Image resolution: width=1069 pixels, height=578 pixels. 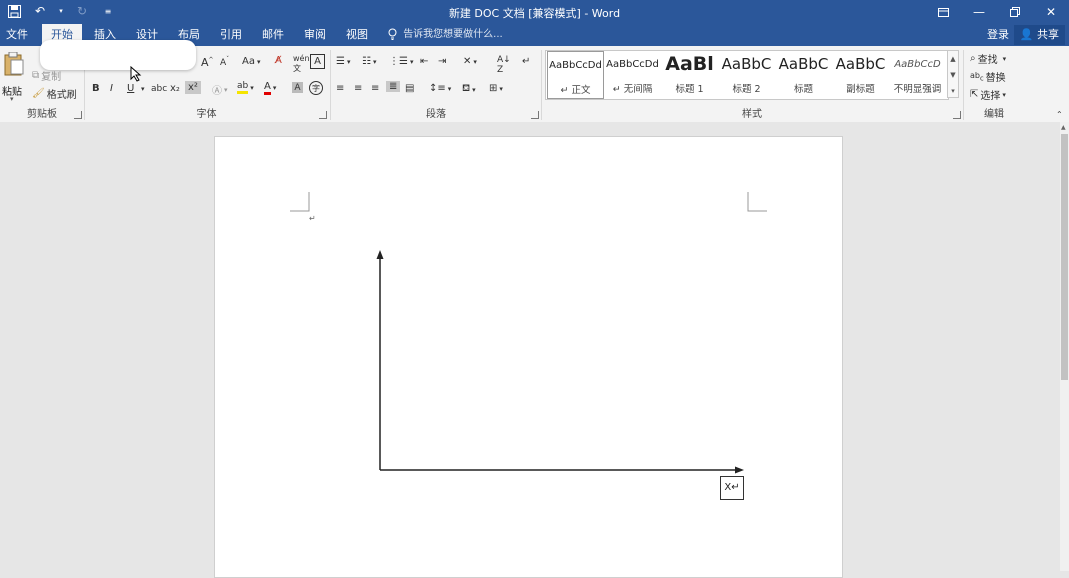 What do you see at coordinates (380, 254) in the screenshot?
I see `y-axis-arrowhead` at bounding box center [380, 254].